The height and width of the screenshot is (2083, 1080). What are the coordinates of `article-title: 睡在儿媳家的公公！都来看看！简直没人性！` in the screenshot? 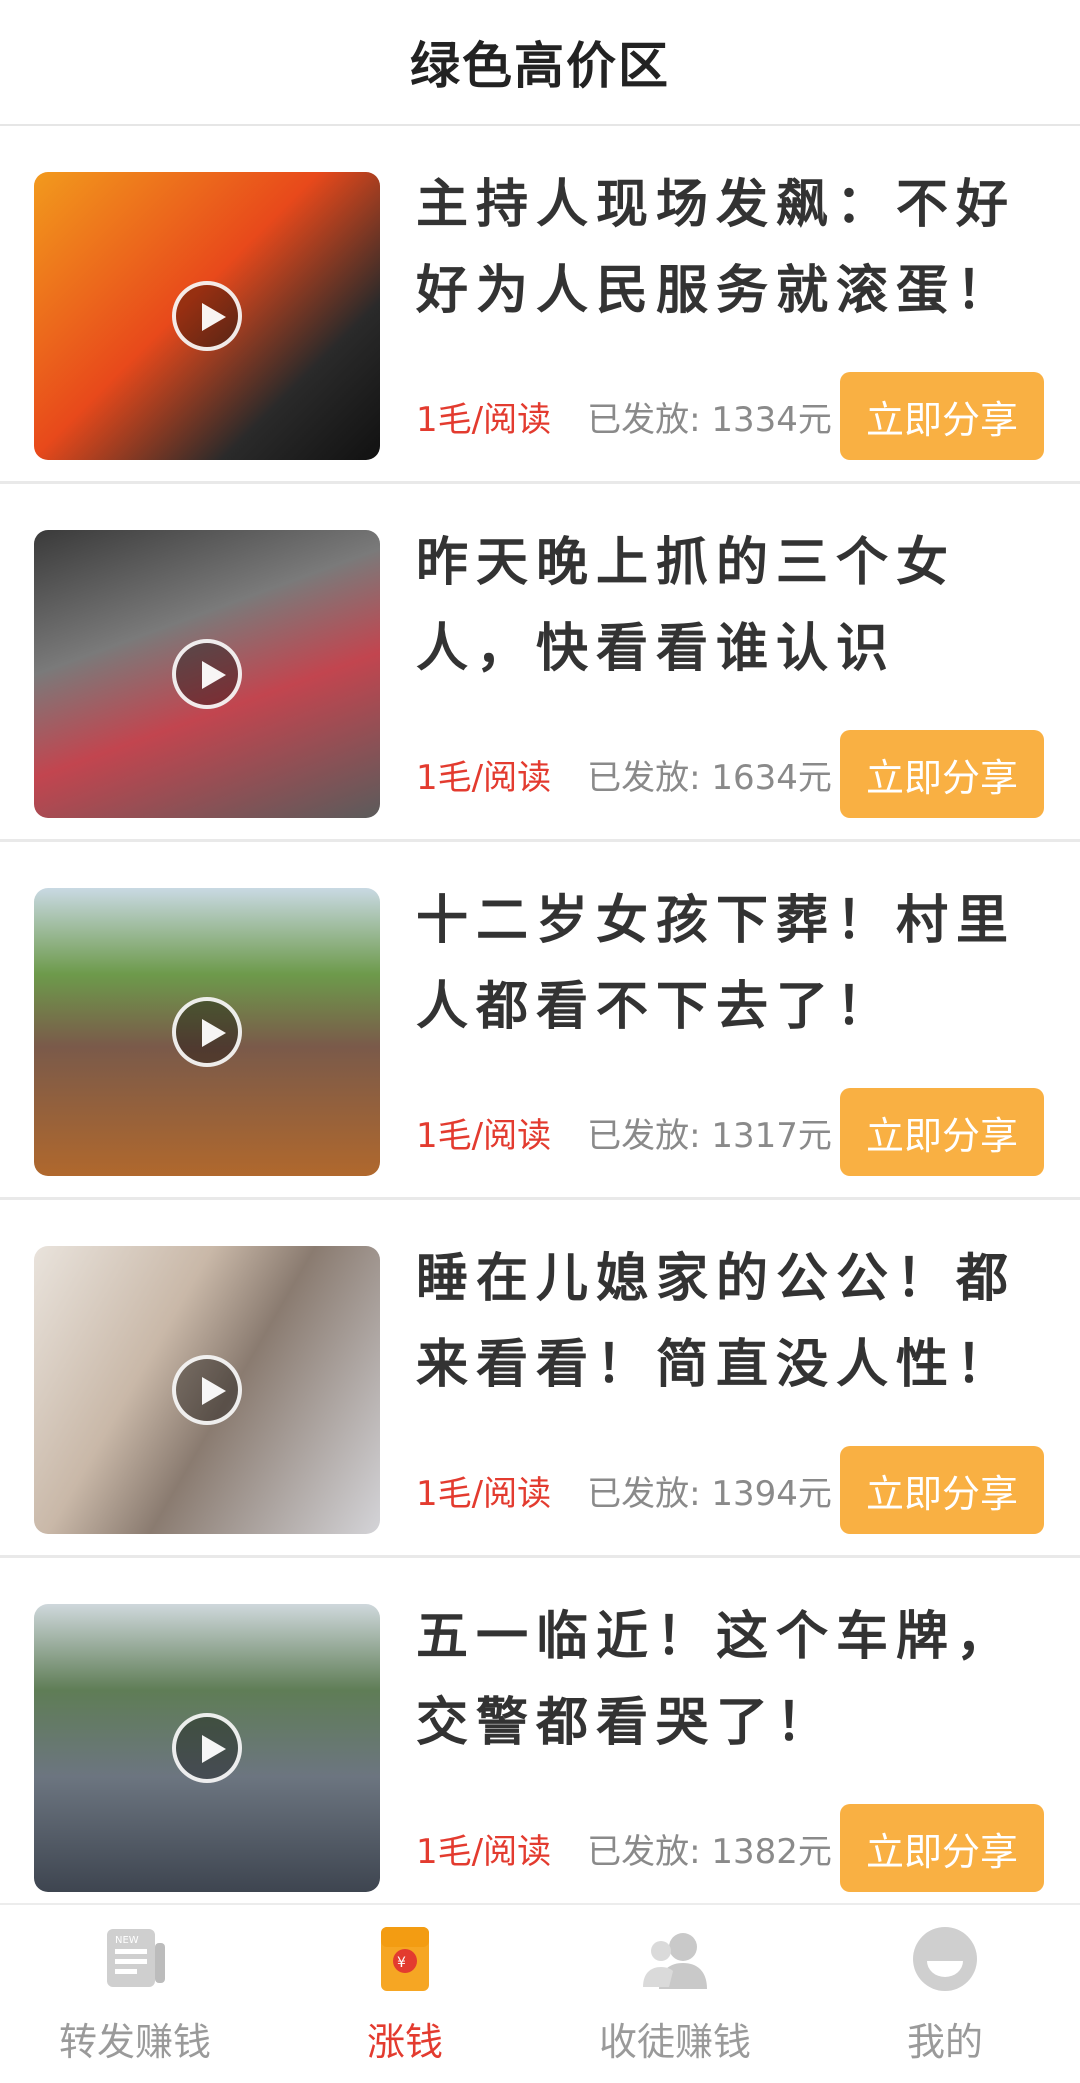 It's located at (730, 1322).